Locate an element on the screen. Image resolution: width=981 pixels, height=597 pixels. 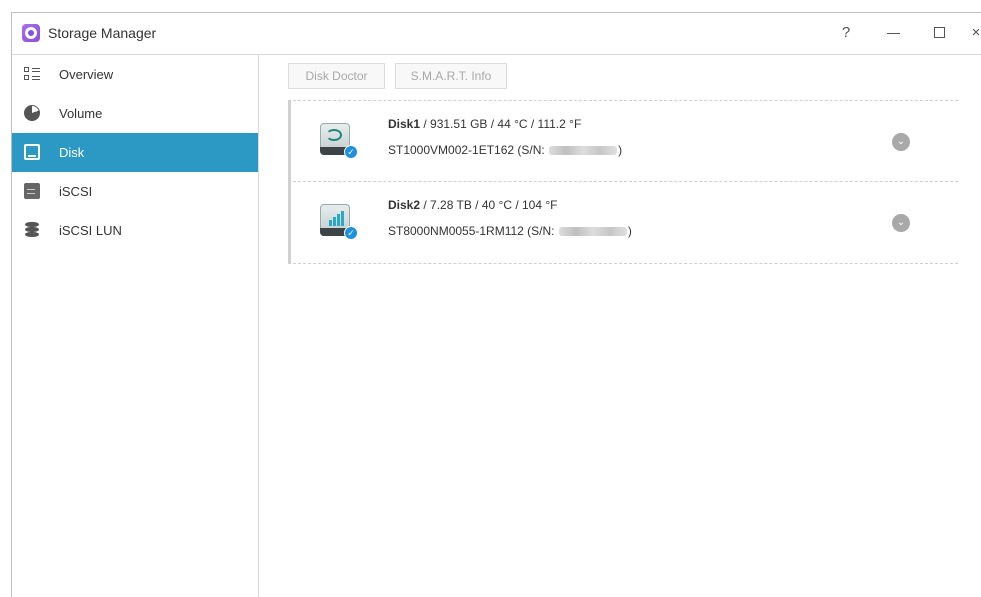
smart-info-button: S.M.A.R.T. Info is located at coordinates (451, 76).